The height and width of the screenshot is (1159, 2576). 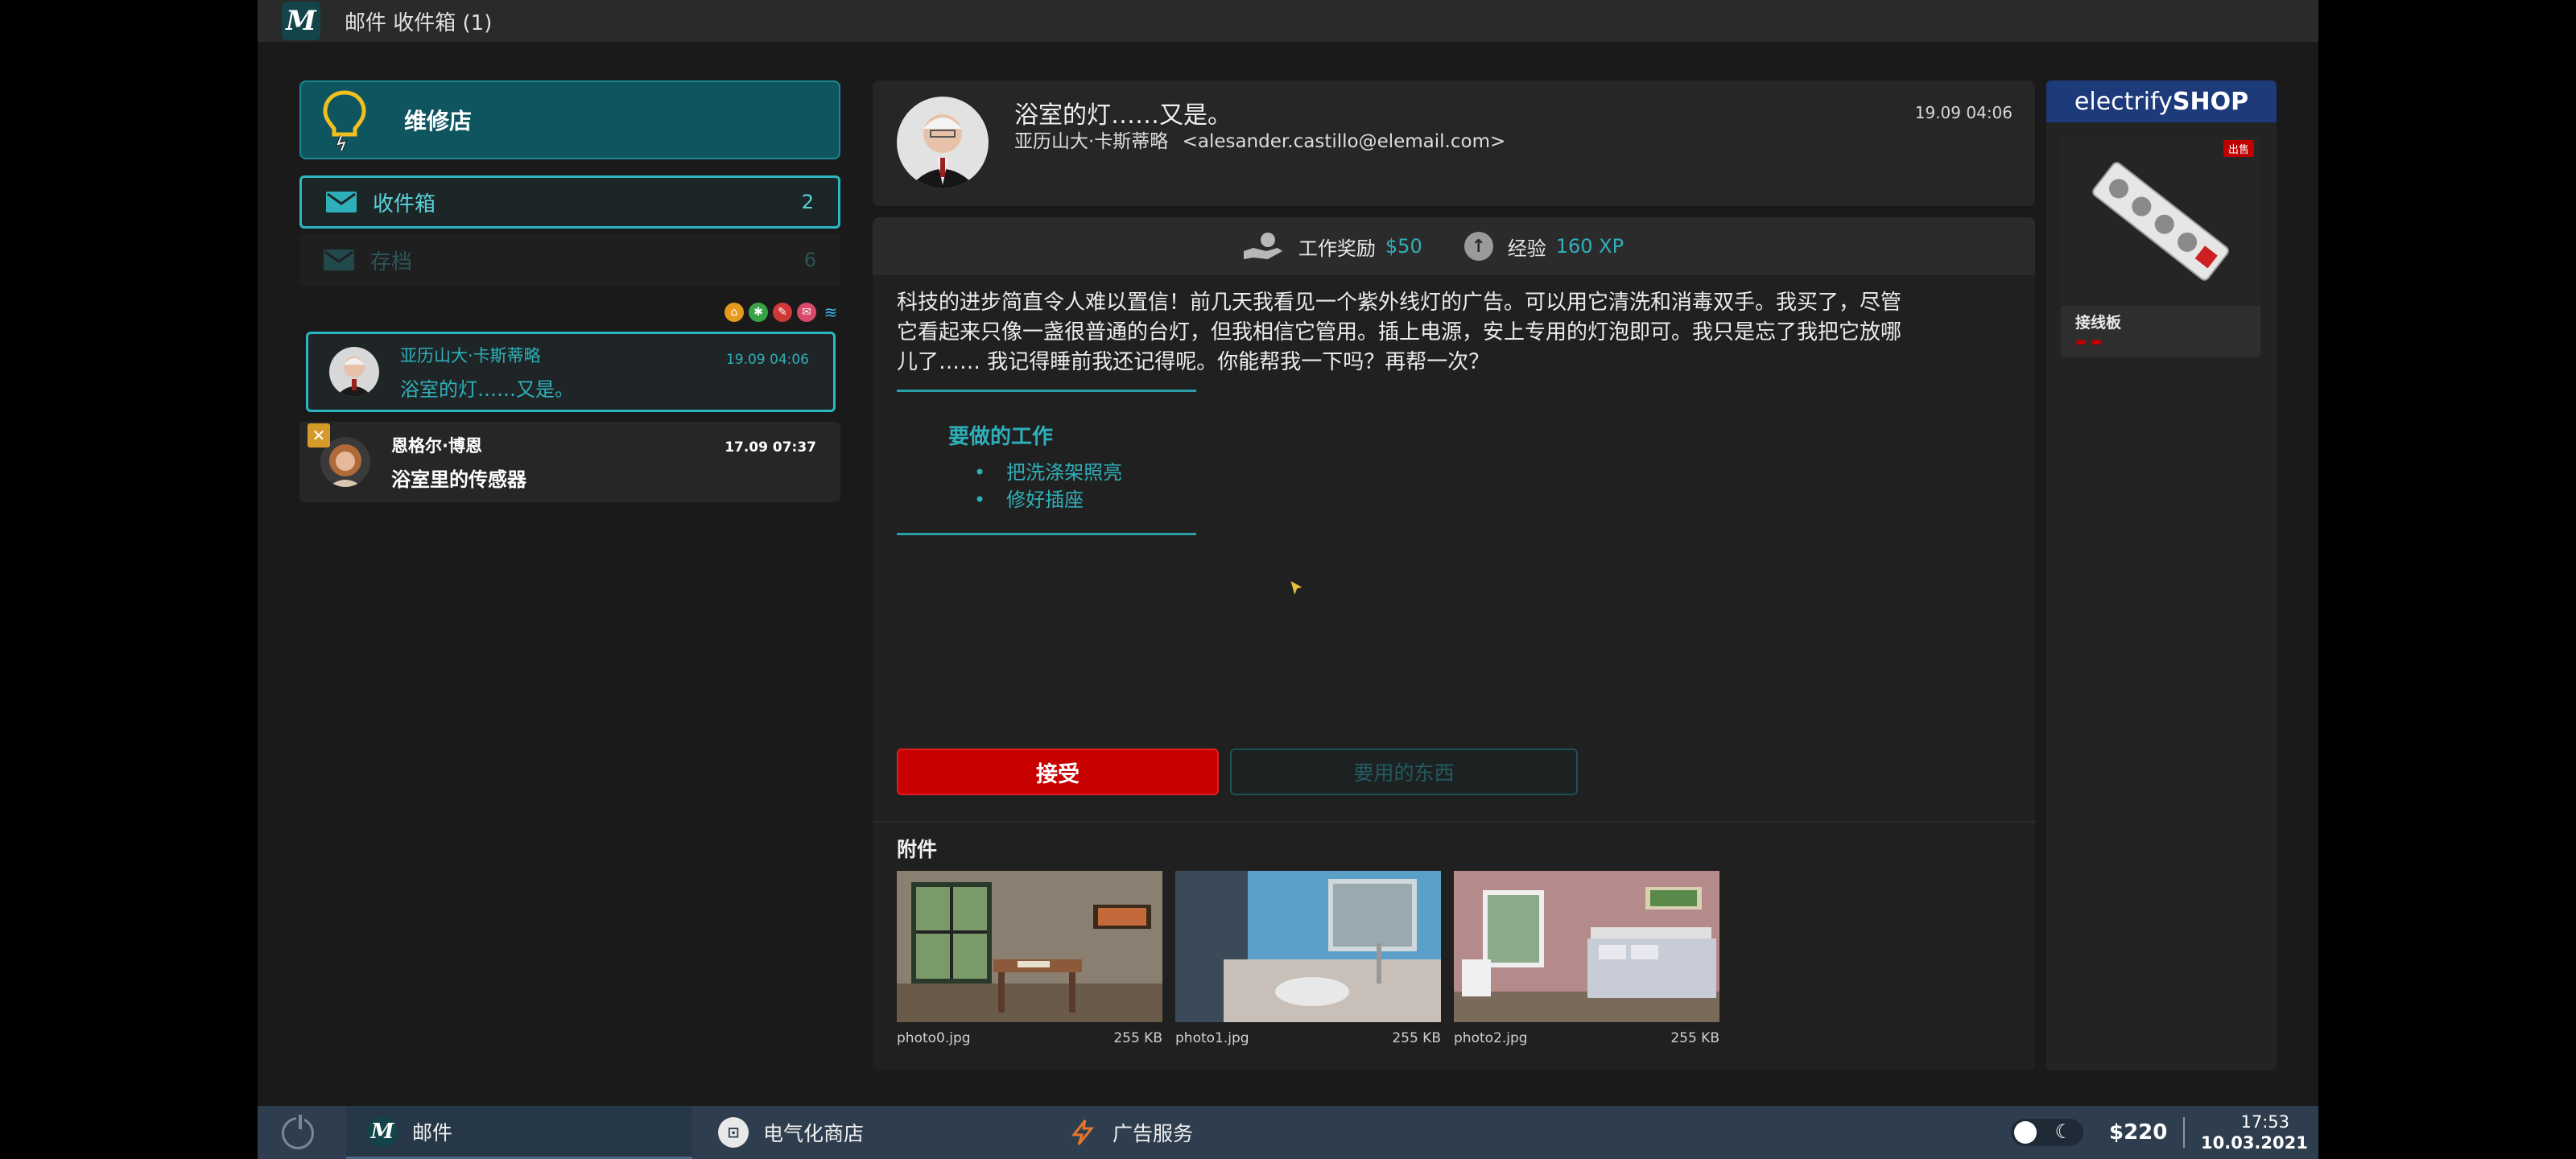 I want to click on folder-inbox-count: 2, so click(x=807, y=202).